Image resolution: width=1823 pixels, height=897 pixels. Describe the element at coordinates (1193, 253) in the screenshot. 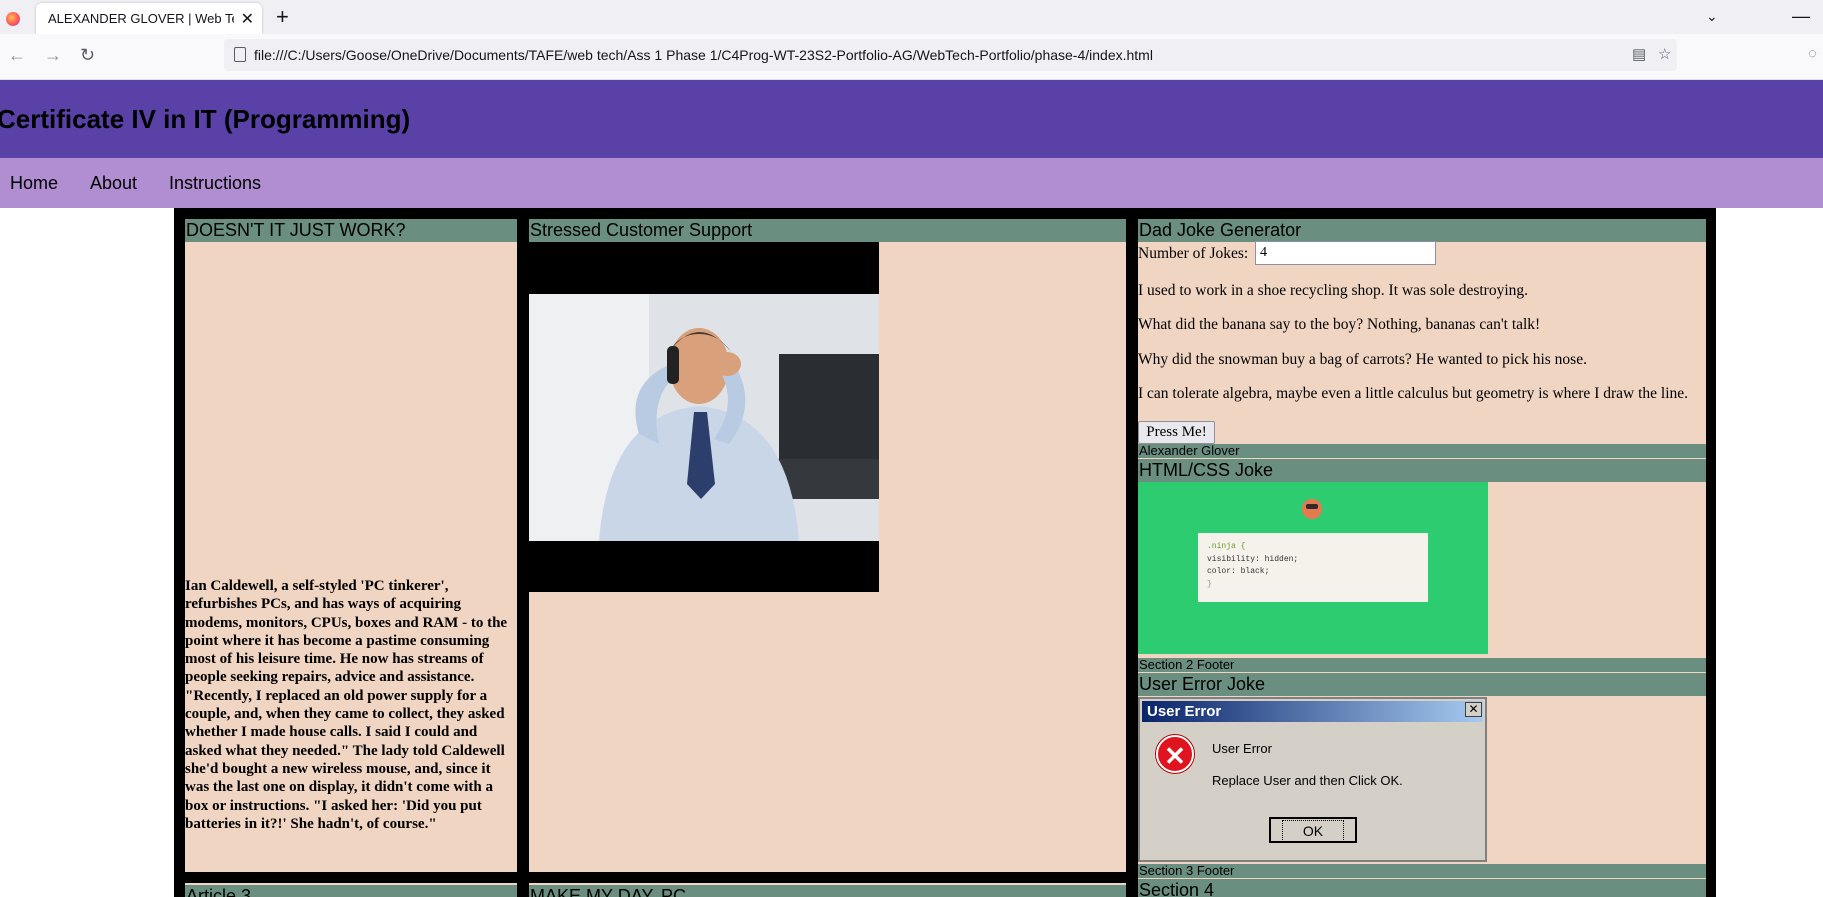

I see `jokes-count-label: Number of Jokes:` at that location.